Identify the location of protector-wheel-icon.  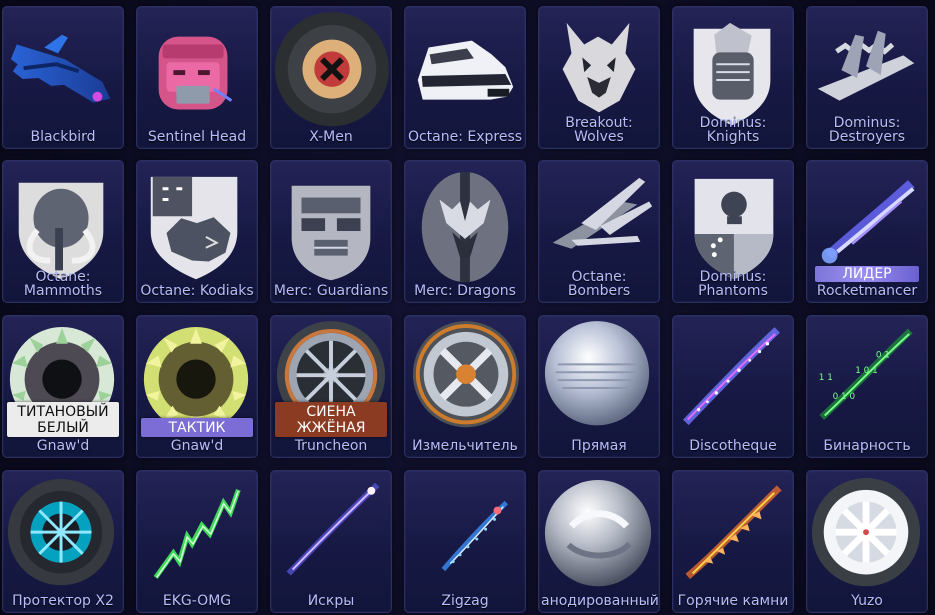
(61, 532).